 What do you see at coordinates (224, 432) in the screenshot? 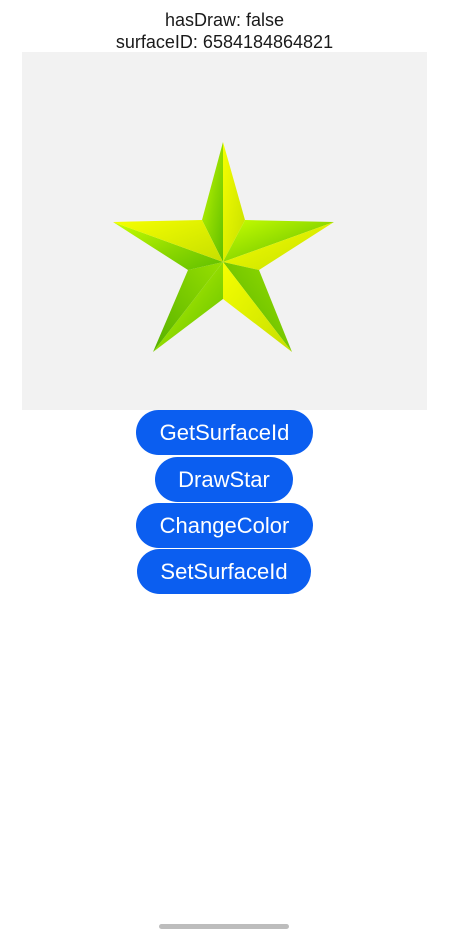
I see `get-surface-id-button: GetSurfaceId` at bounding box center [224, 432].